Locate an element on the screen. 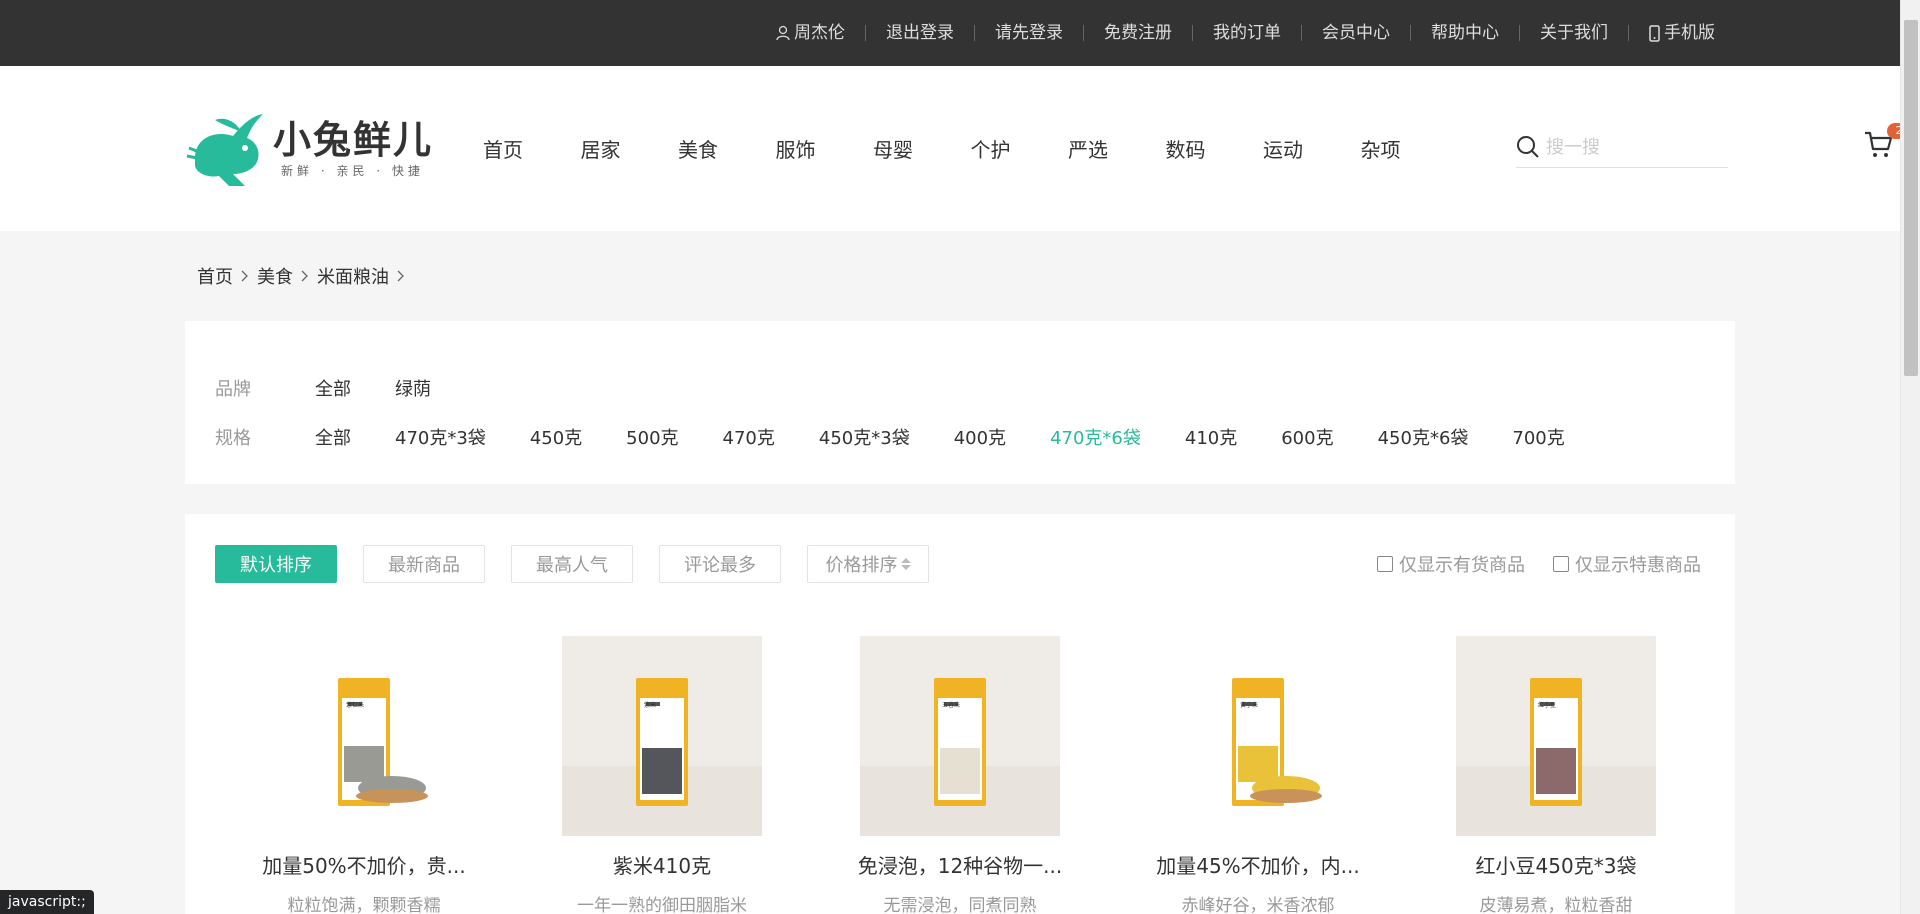  product-card: 红小豆红小豆450克*3袋皮薄易煮，粒粒香甜 is located at coordinates (1556, 775).